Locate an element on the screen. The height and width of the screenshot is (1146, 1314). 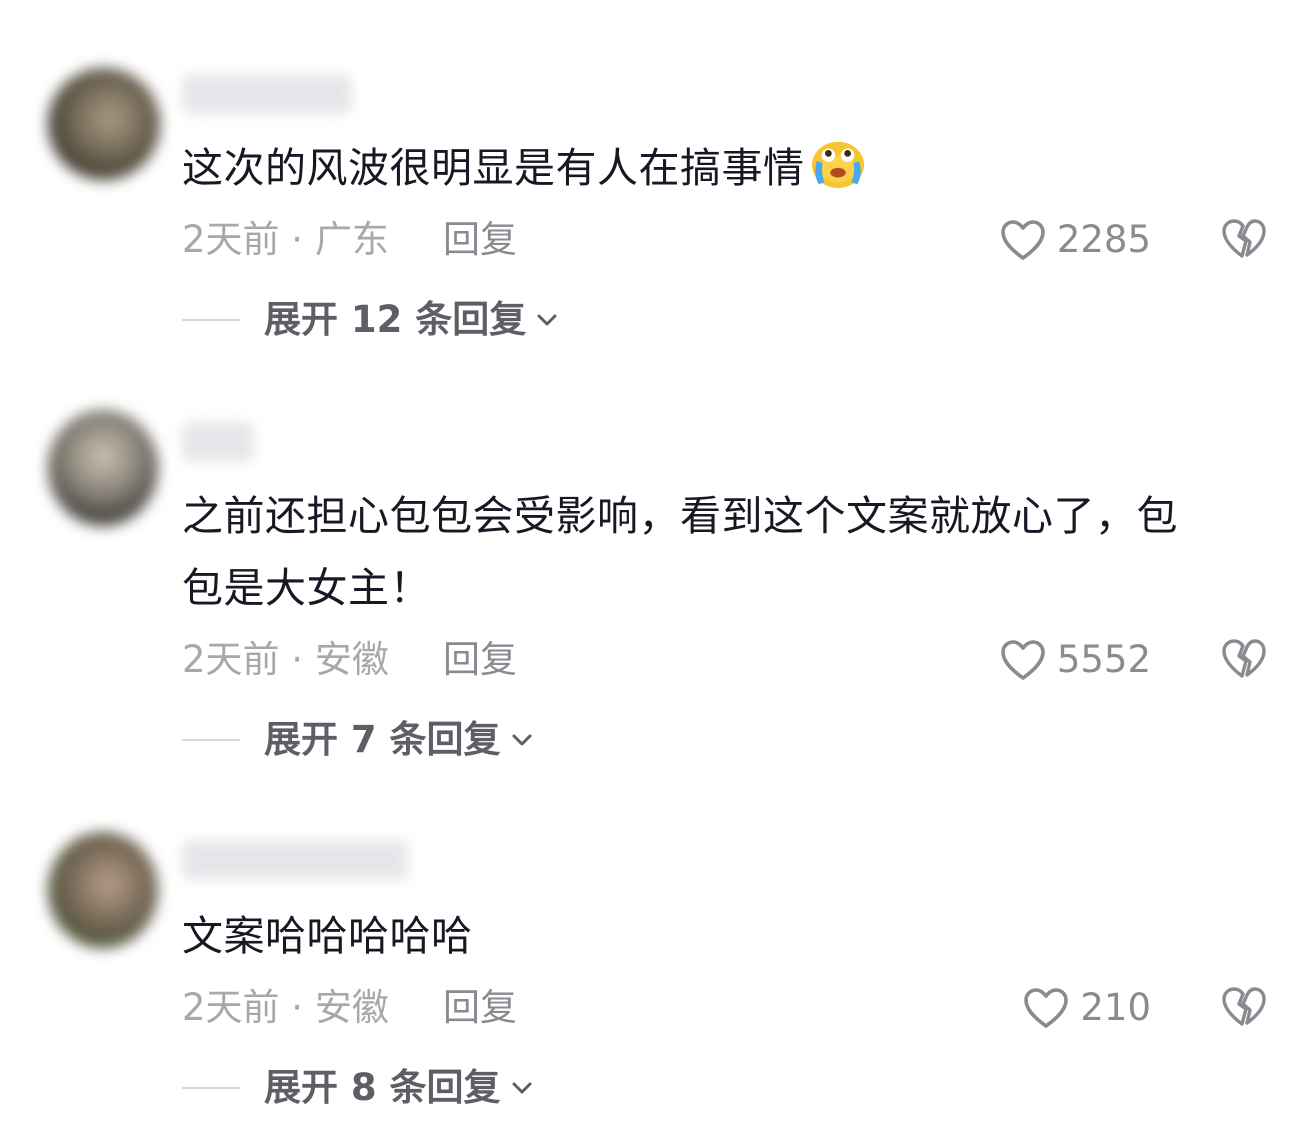
expand-replies-button: 展开 12 条回复 is located at coordinates (371, 320).